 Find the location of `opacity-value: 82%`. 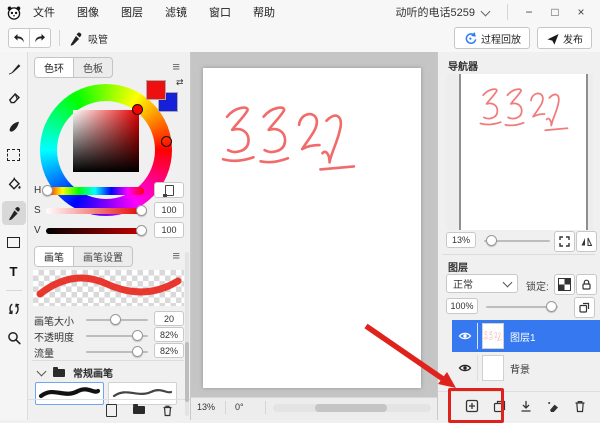

opacity-value: 82% is located at coordinates (169, 334).